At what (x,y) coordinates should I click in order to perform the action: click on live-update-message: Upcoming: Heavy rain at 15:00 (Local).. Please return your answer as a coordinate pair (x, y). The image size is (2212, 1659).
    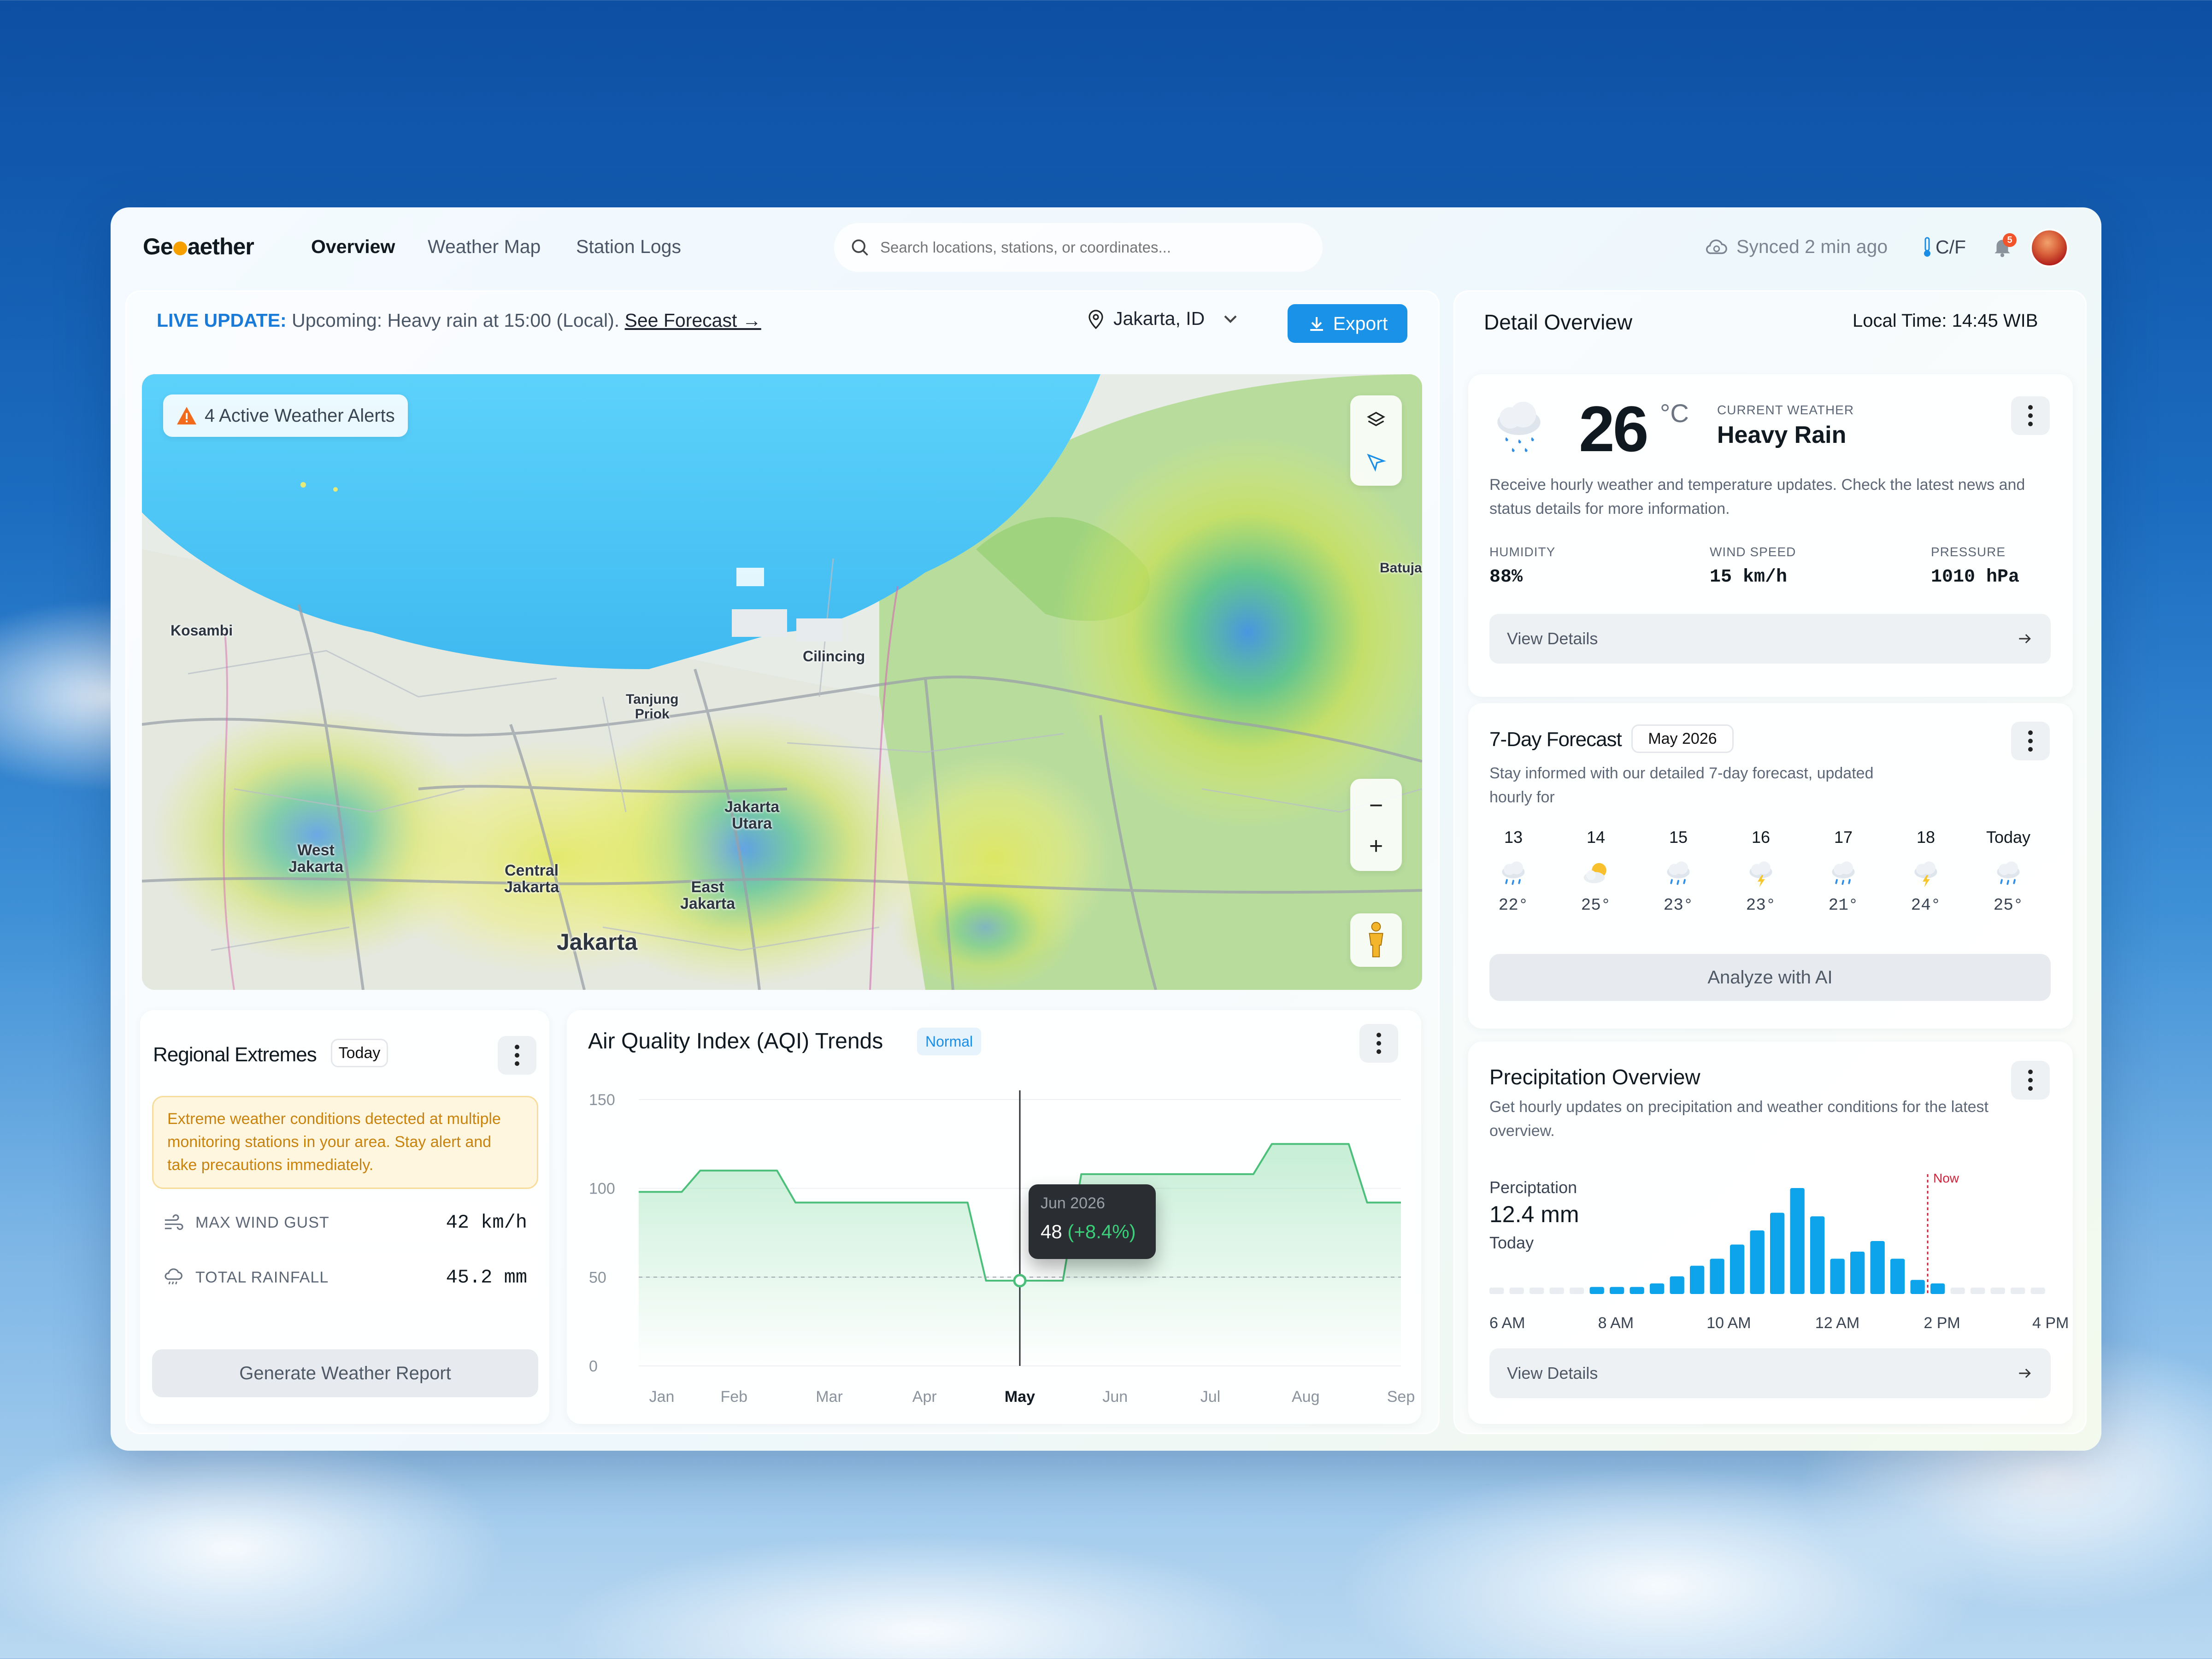
    Looking at the image, I should click on (456, 320).